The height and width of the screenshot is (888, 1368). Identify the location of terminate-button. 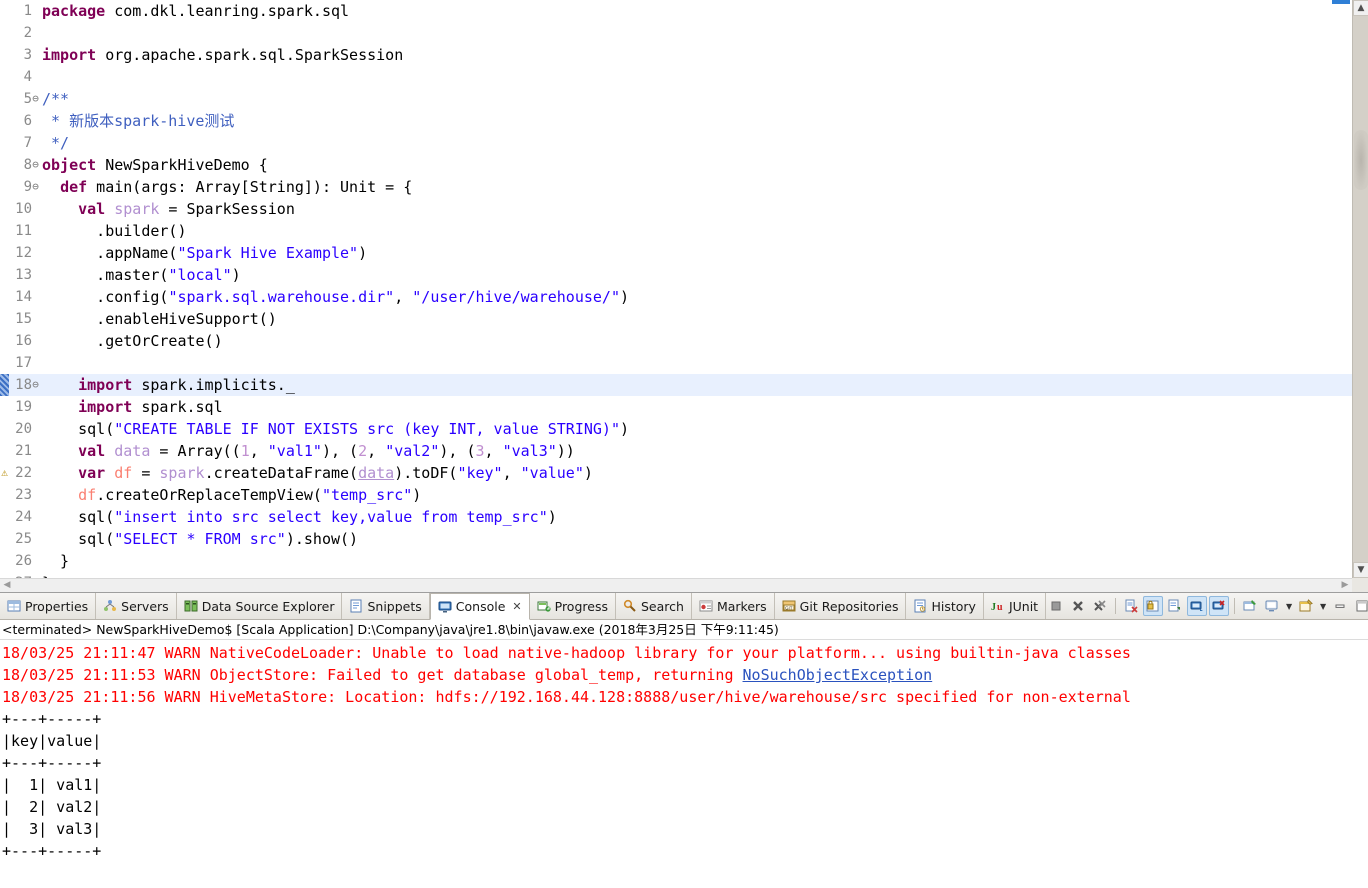
(1056, 606).